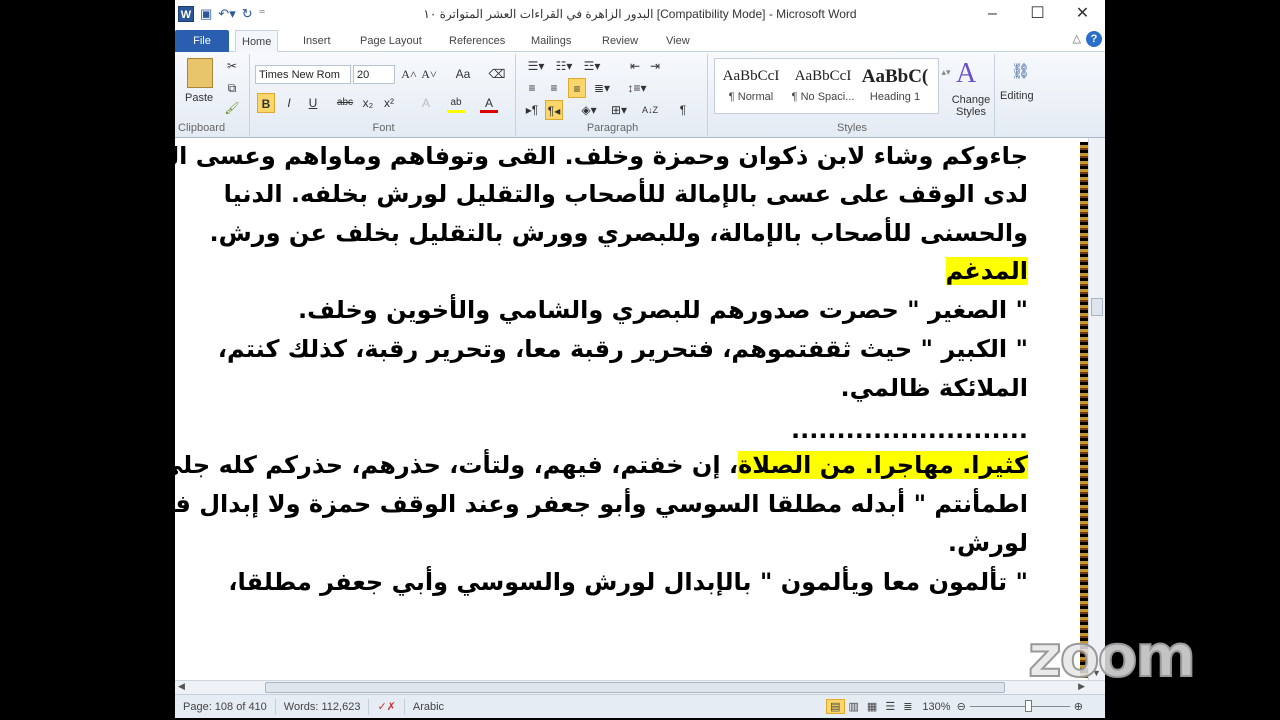  Describe the element at coordinates (655, 66) in the screenshot. I see `increase-indent-icon: ⇥` at that location.